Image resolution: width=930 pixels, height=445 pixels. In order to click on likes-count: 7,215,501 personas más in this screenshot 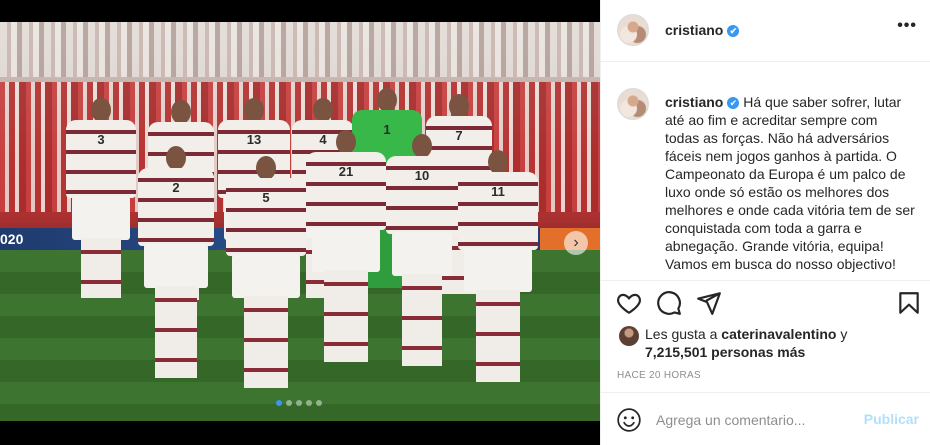, I will do `click(725, 352)`.